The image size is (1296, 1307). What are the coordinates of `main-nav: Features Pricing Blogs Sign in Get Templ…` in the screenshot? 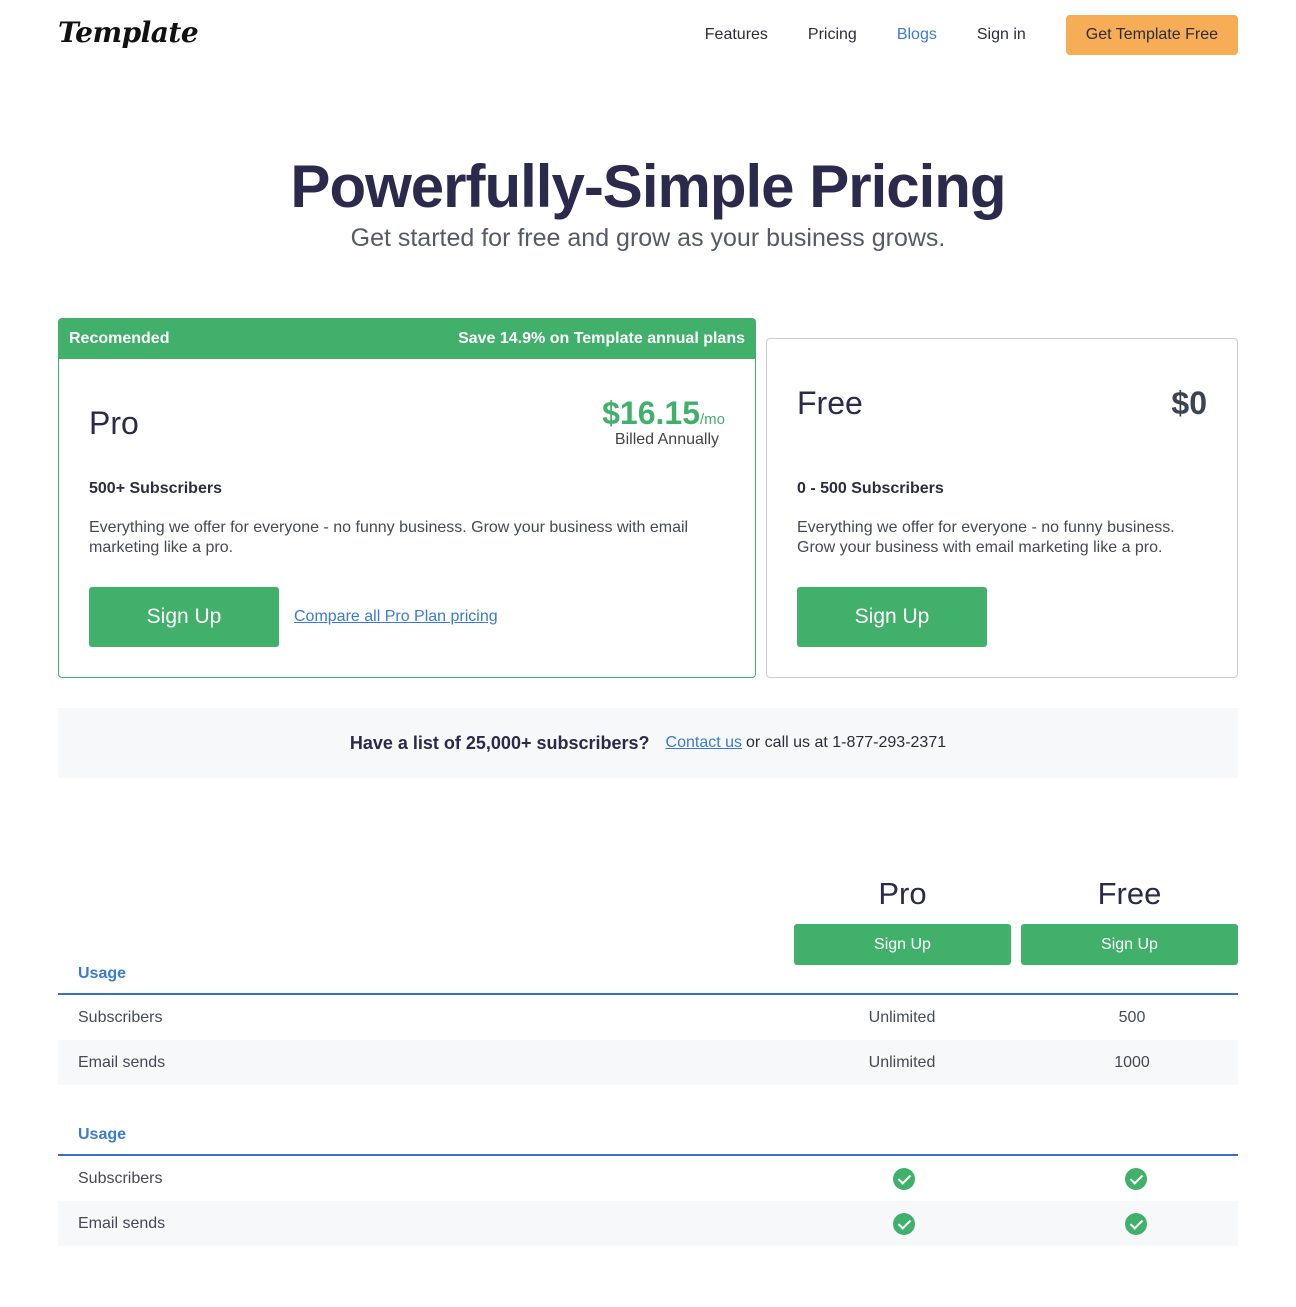 It's located at (951, 35).